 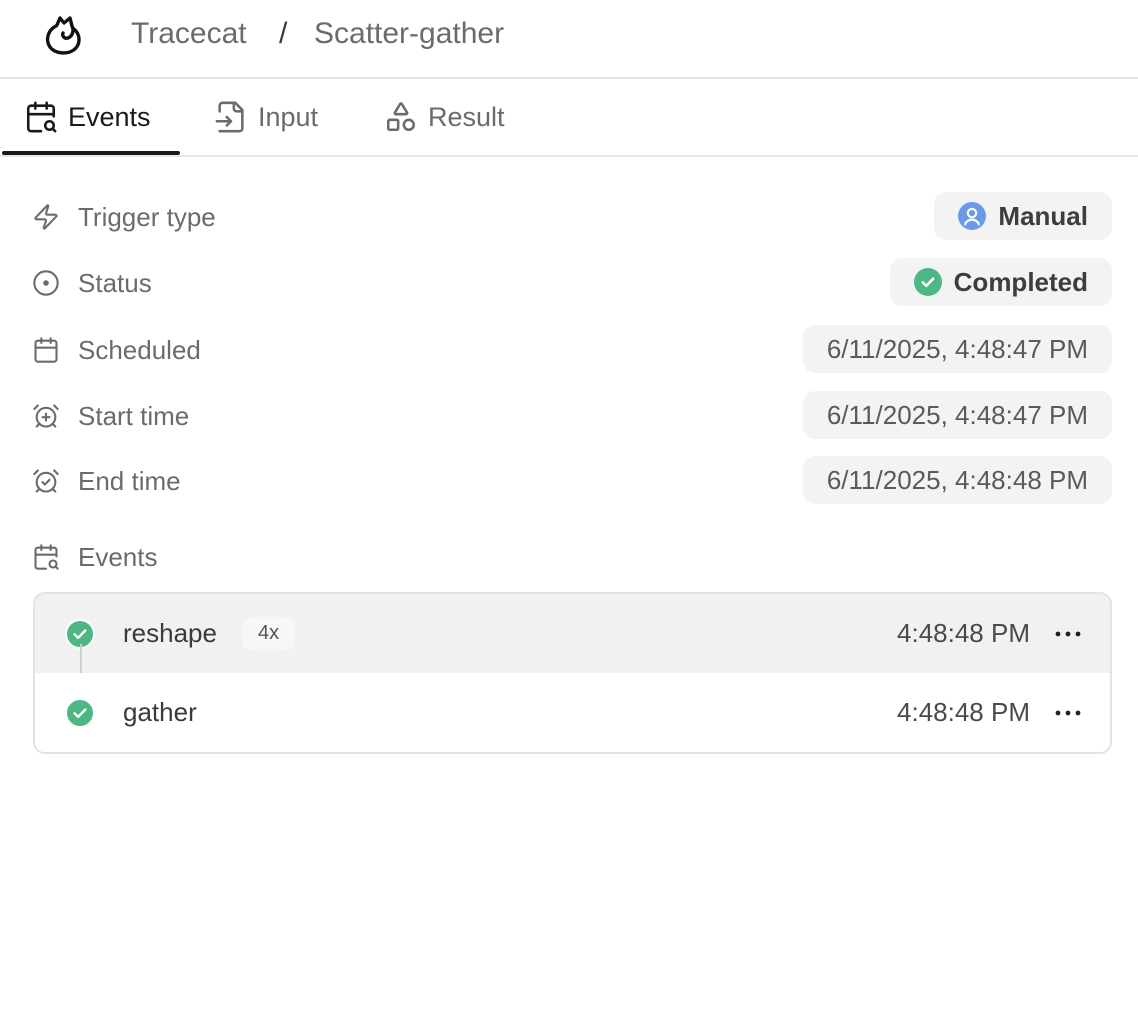 What do you see at coordinates (189, 34) in the screenshot?
I see `breadcrumb-app: Tracecat` at bounding box center [189, 34].